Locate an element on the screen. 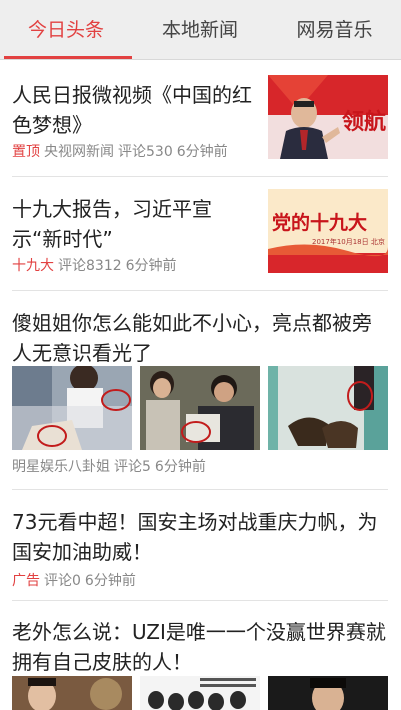 The image size is (401, 710). news-source: 央视网新闻 is located at coordinates (79, 152).